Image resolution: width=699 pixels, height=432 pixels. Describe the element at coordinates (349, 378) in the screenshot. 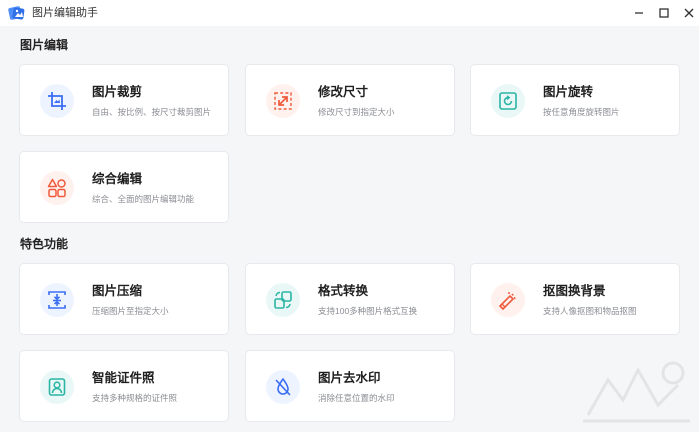

I see `card-title: 图片去水印` at that location.